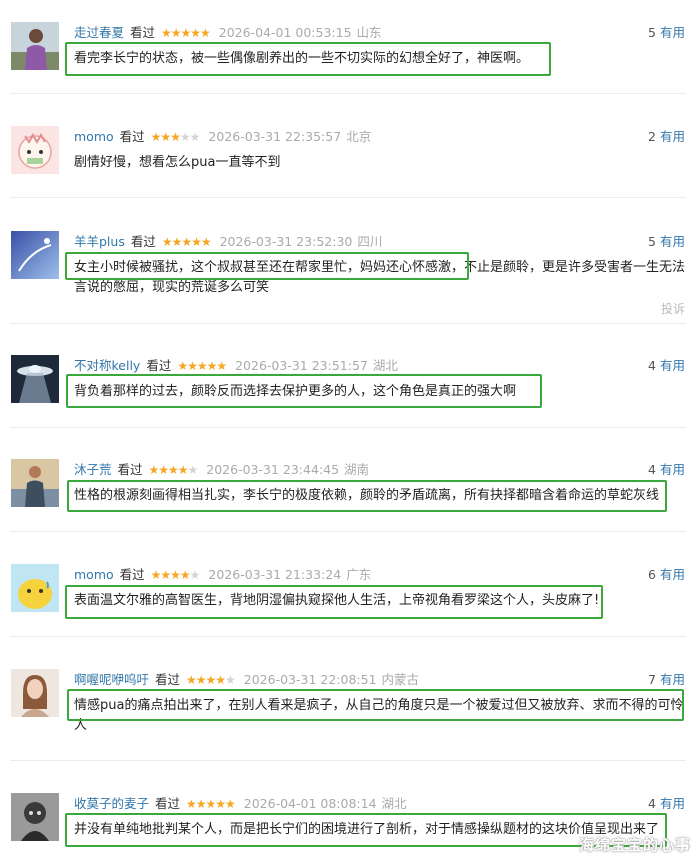 This screenshot has height=865, width=699. I want to click on username-link: 沐子荒, so click(93, 469).